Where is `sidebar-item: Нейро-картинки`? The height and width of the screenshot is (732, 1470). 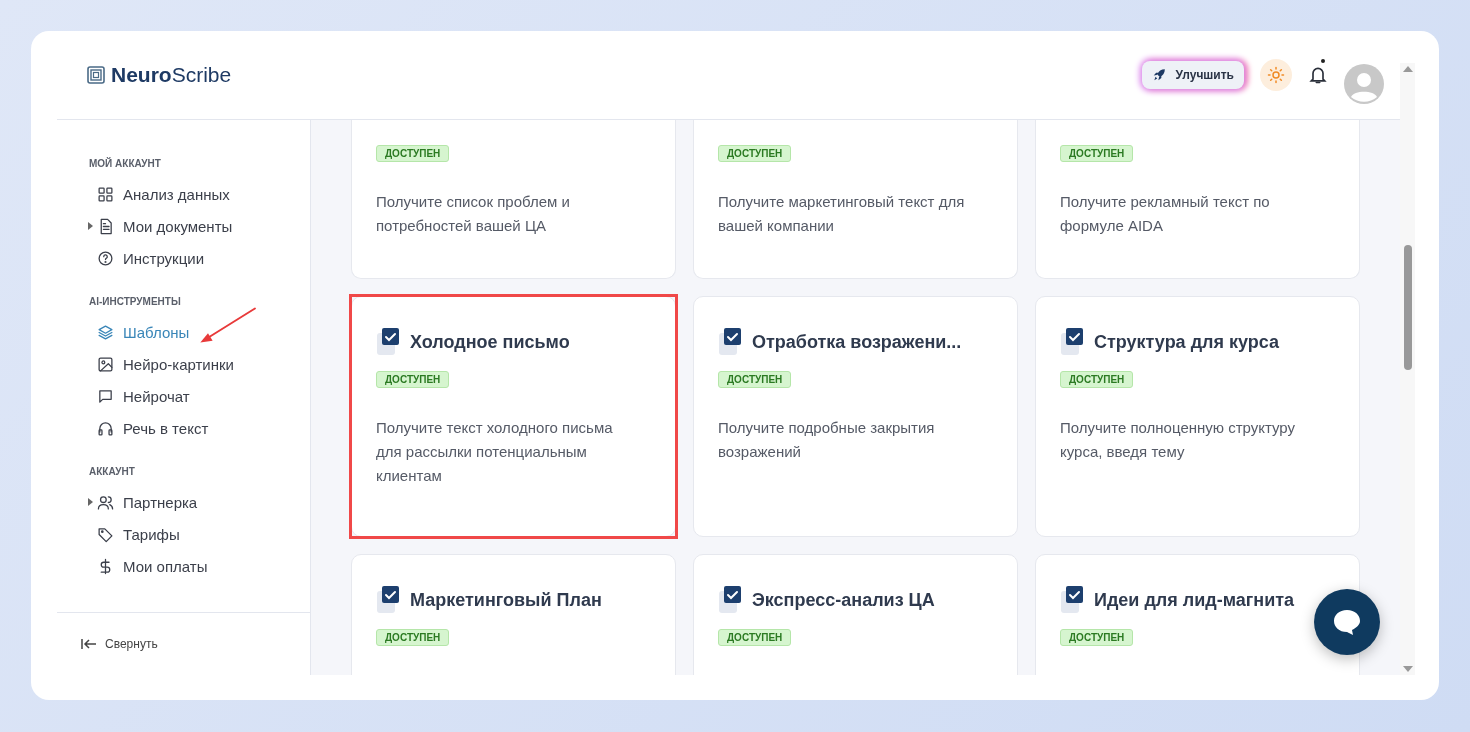
sidebar-item: Нейро-картинки is located at coordinates (165, 364).